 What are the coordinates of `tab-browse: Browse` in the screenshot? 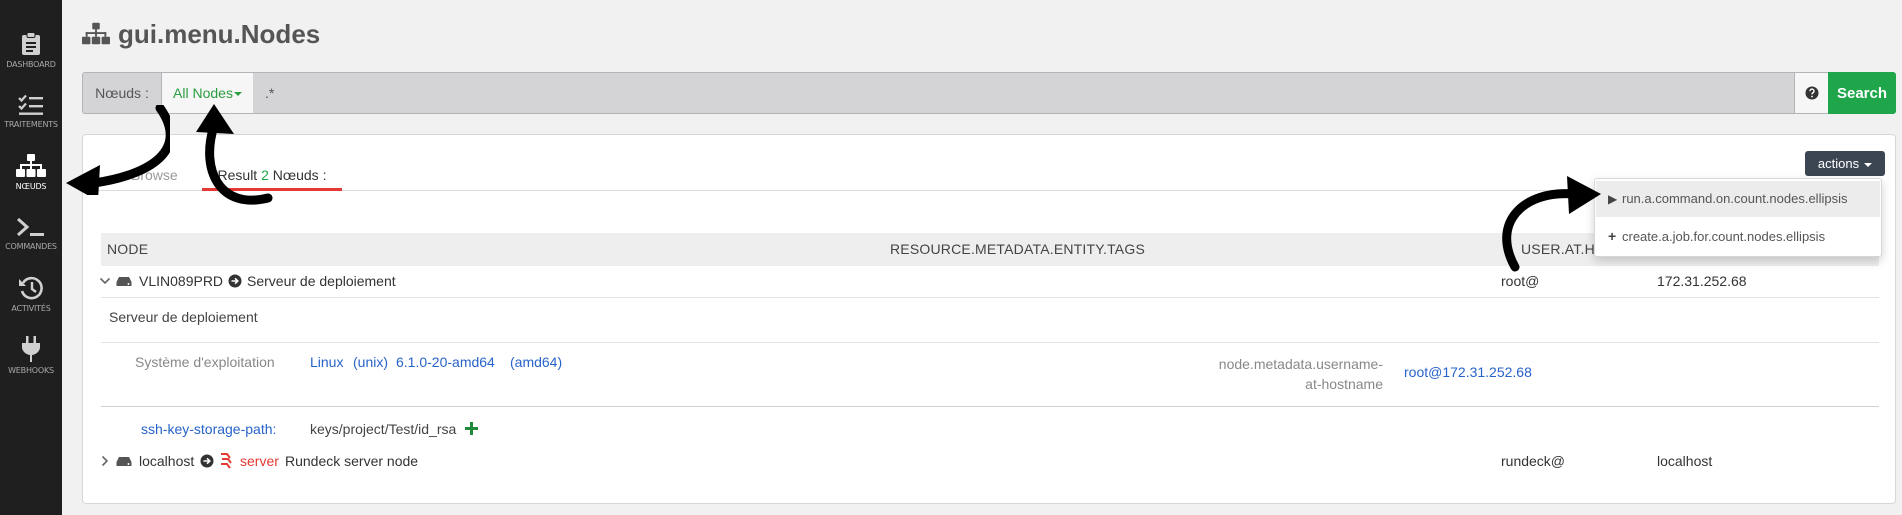 It's located at (154, 173).